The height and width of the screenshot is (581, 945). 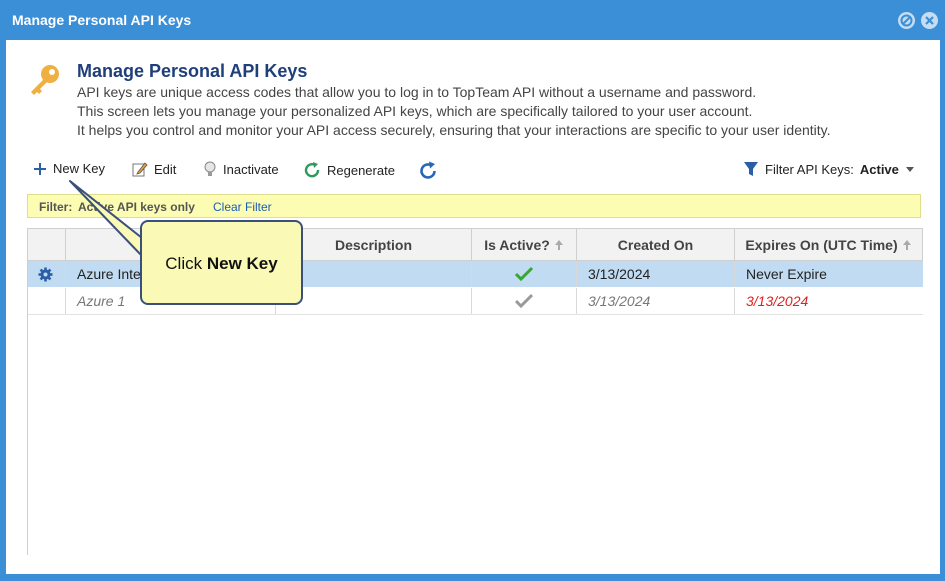 What do you see at coordinates (929, 20) in the screenshot?
I see `close-icon` at bounding box center [929, 20].